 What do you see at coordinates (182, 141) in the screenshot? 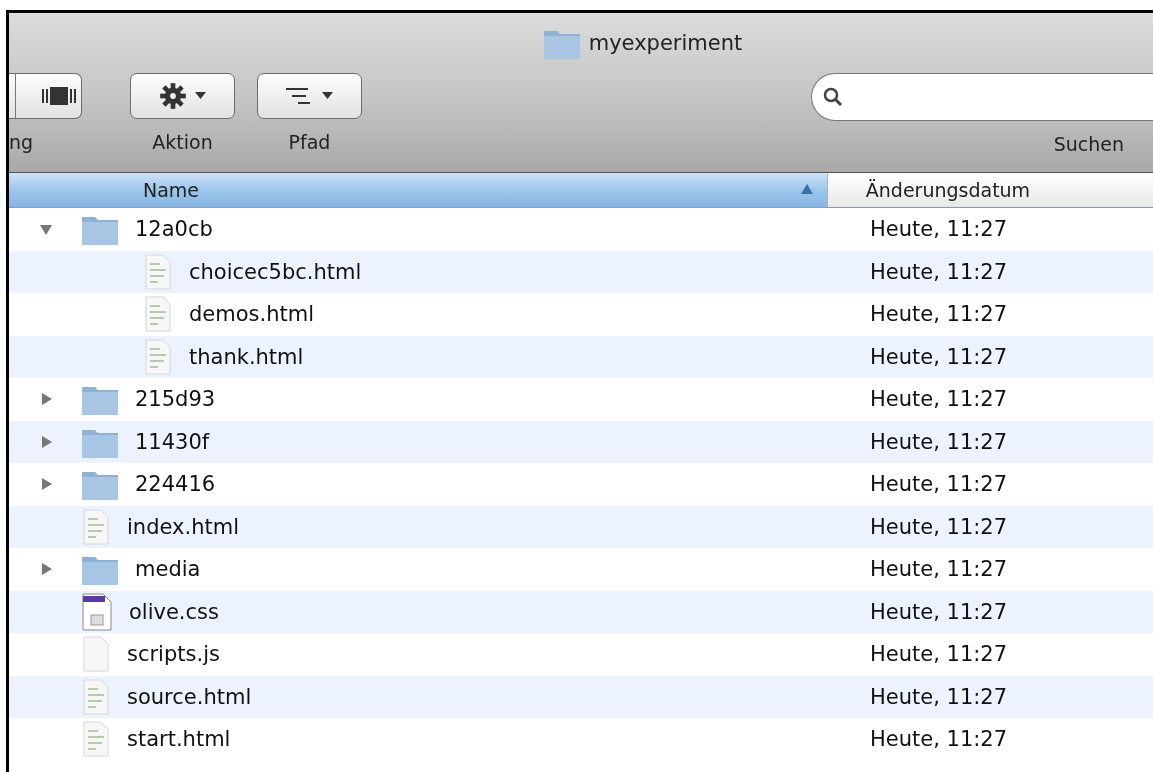
I see `toolbar-label: Aktion` at bounding box center [182, 141].